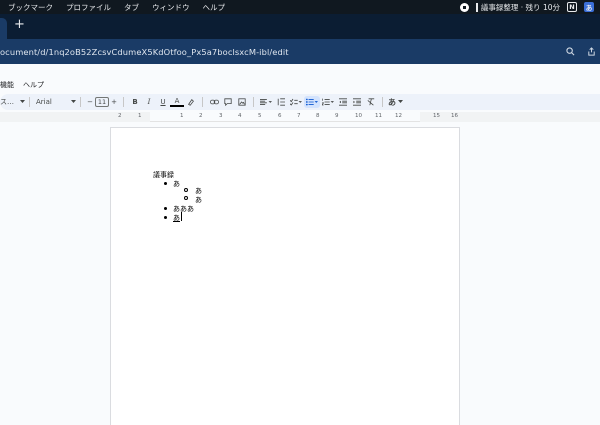  What do you see at coordinates (242, 102) in the screenshot?
I see `image-icon` at bounding box center [242, 102].